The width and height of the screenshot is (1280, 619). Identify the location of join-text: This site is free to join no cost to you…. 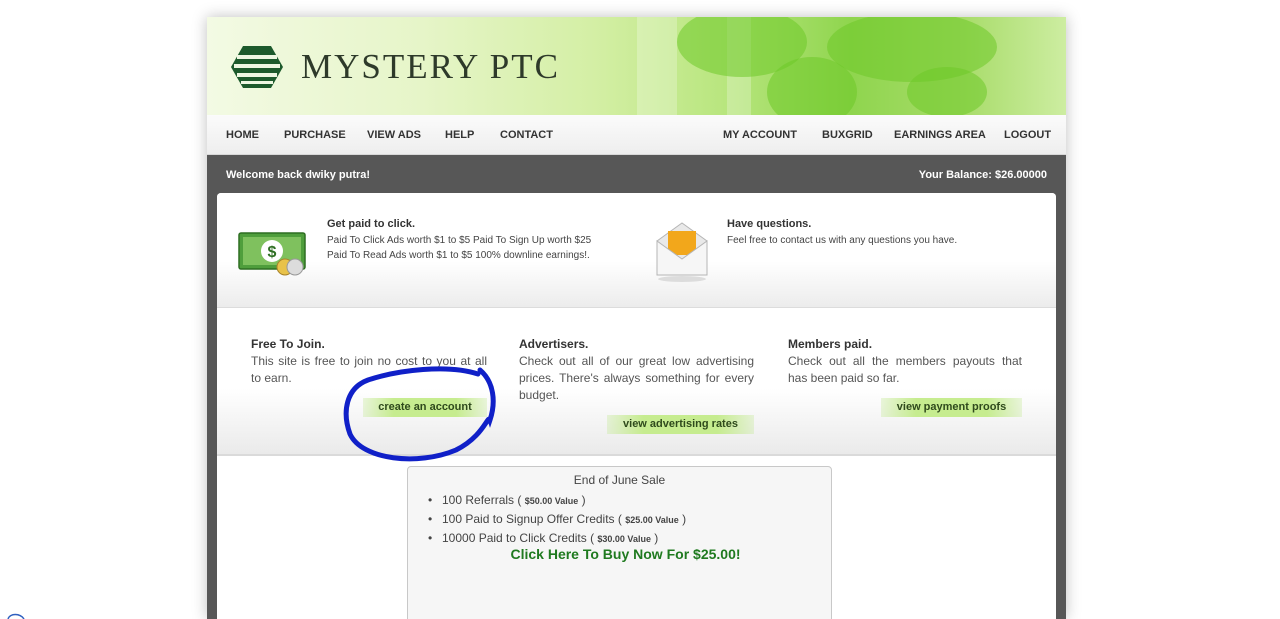
(369, 369).